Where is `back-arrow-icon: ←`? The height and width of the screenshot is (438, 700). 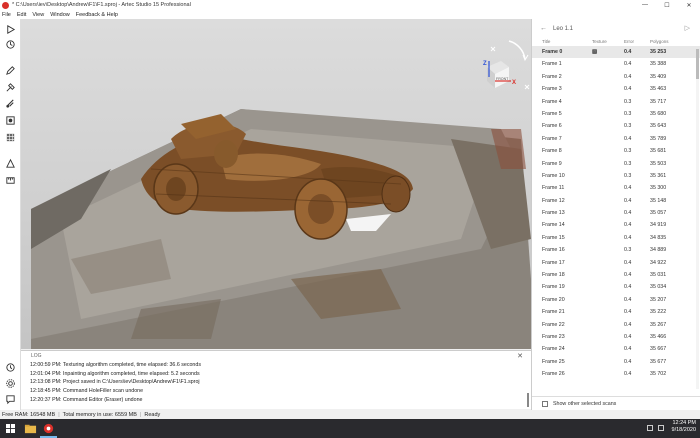 back-arrow-icon: ← is located at coordinates (543, 28).